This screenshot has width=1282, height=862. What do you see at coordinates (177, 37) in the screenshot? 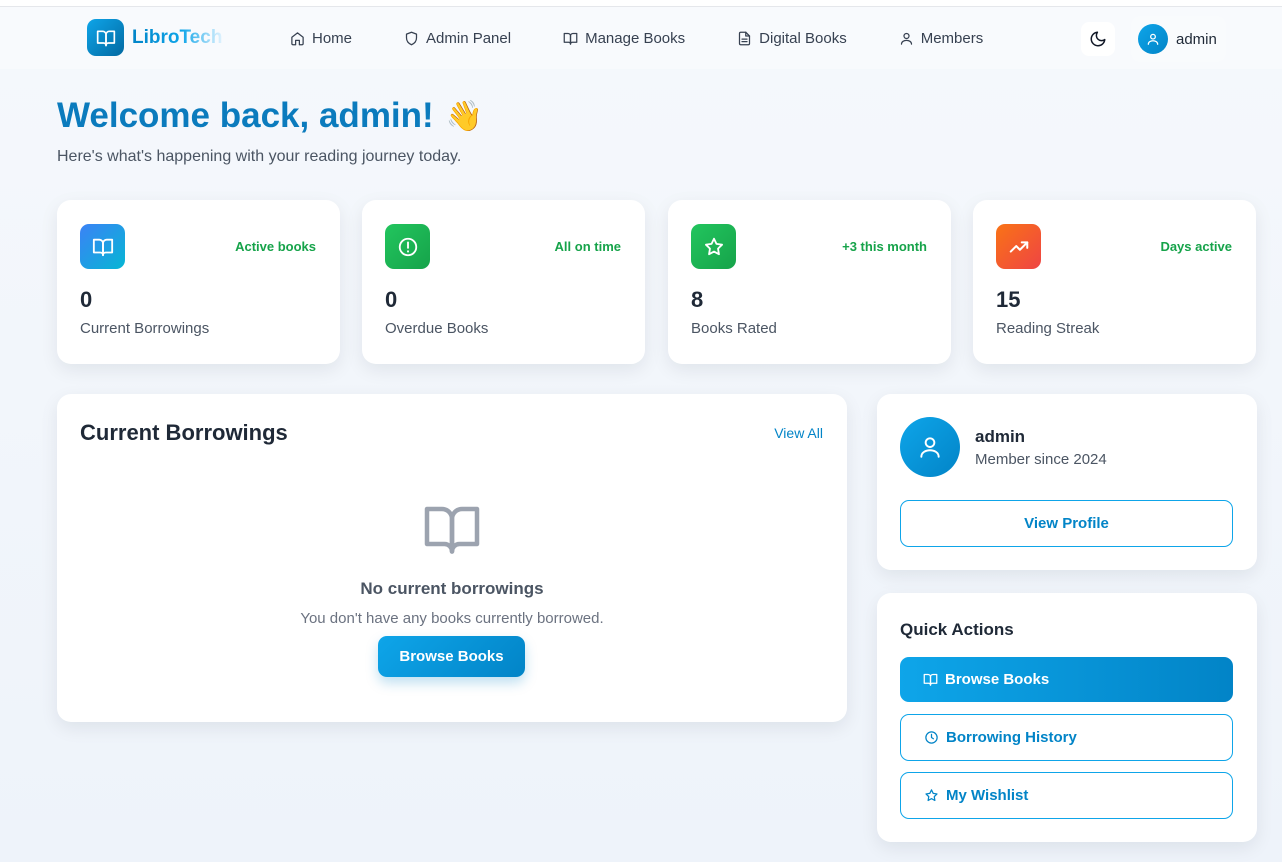
I see `brand-name: LibroTech` at bounding box center [177, 37].